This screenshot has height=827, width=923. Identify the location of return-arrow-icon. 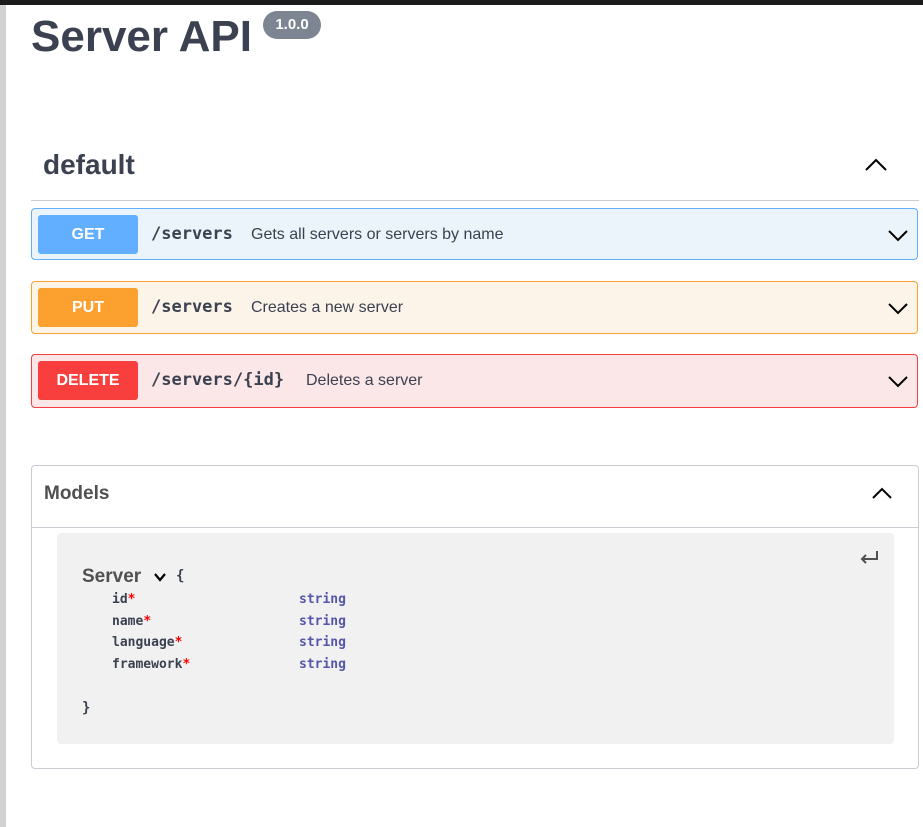
(869, 557).